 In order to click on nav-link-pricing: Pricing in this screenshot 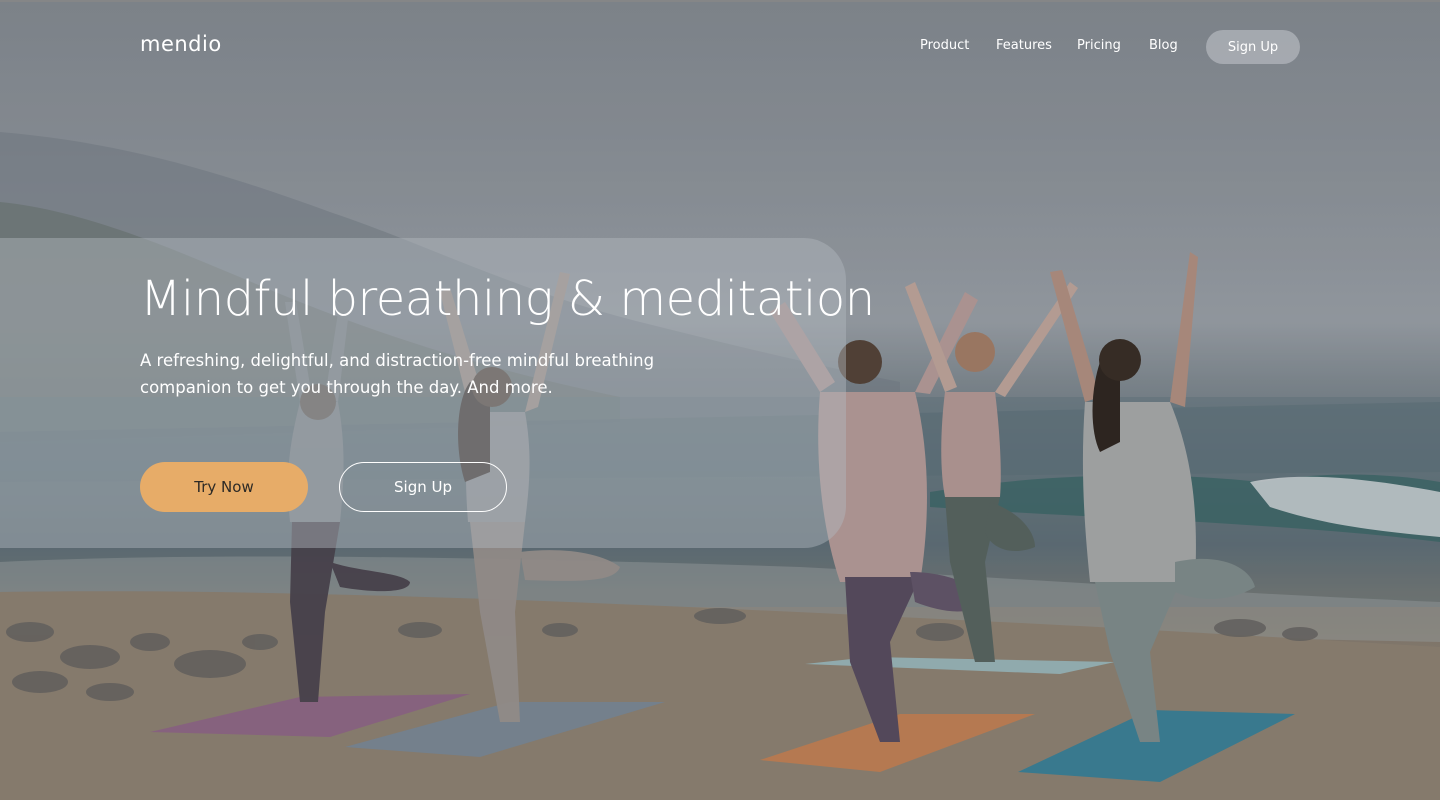, I will do `click(1099, 45)`.